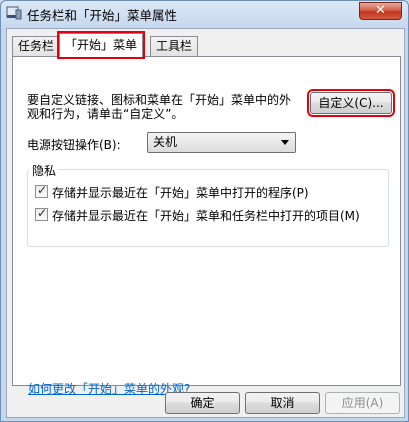 The height and width of the screenshot is (422, 409). Describe the element at coordinates (285, 142) in the screenshot. I see `chevron-down-icon` at that location.